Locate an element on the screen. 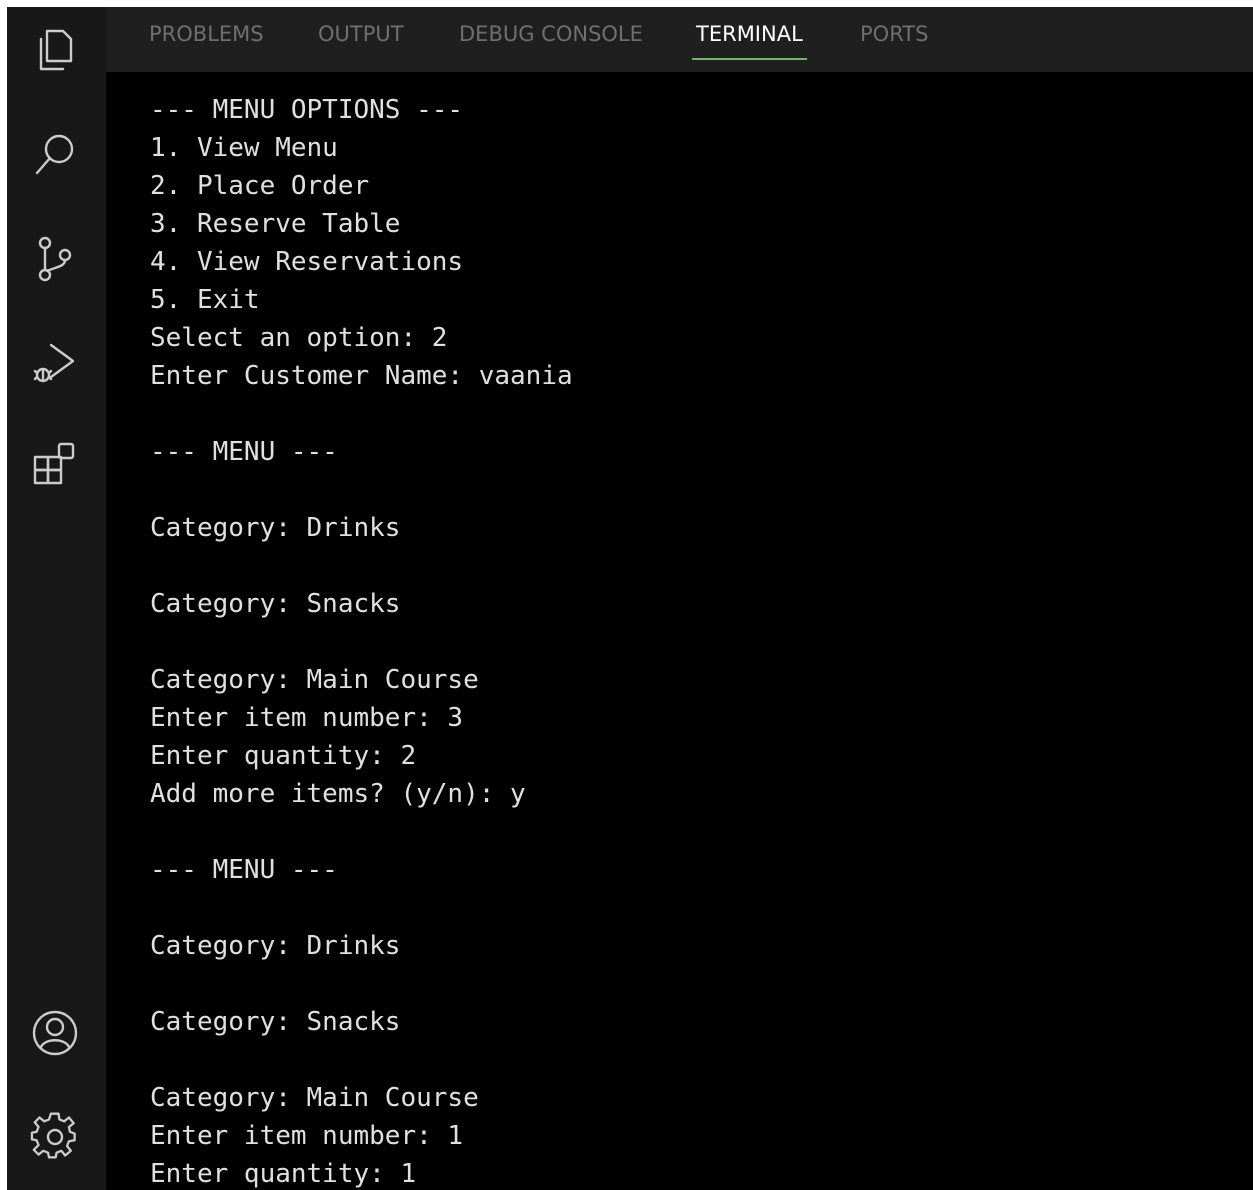  terminal-line: Enter item number: 1 is located at coordinates (307, 1136).